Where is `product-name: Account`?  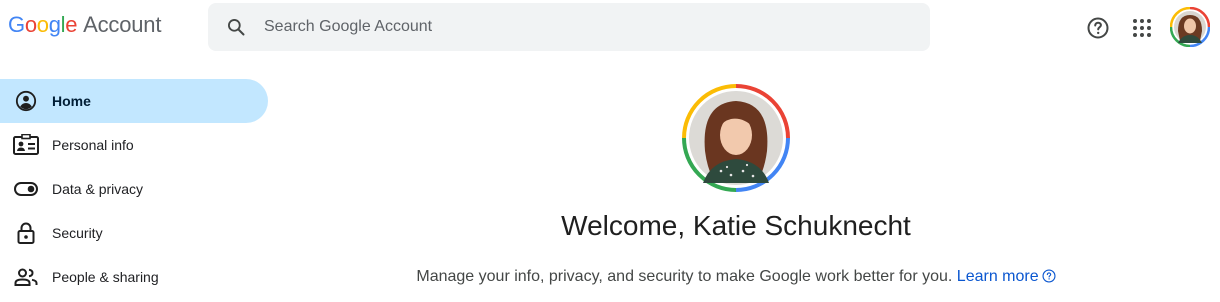 product-name: Account is located at coordinates (122, 24).